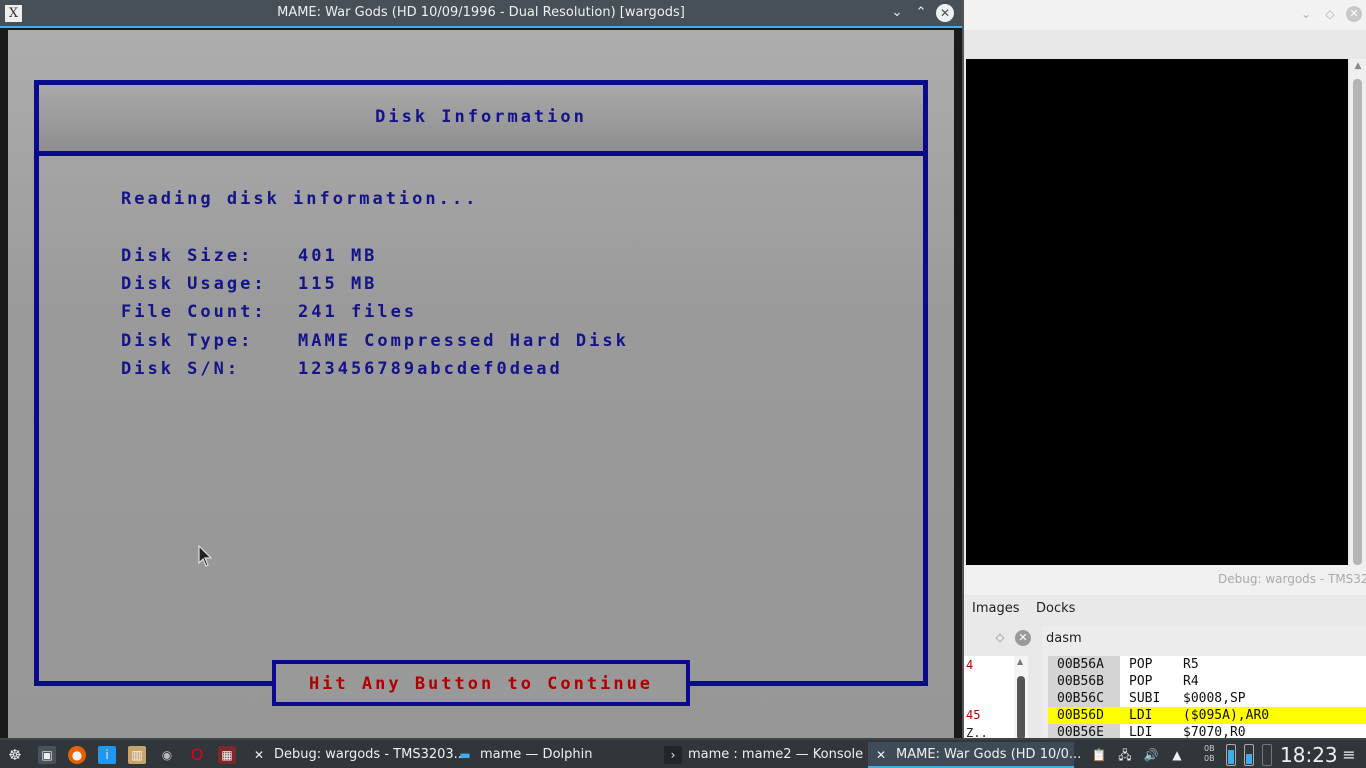  What do you see at coordinates (1165, 580) in the screenshot?
I see `debugger-window-title: Debug: wargods - TMS32` at bounding box center [1165, 580].